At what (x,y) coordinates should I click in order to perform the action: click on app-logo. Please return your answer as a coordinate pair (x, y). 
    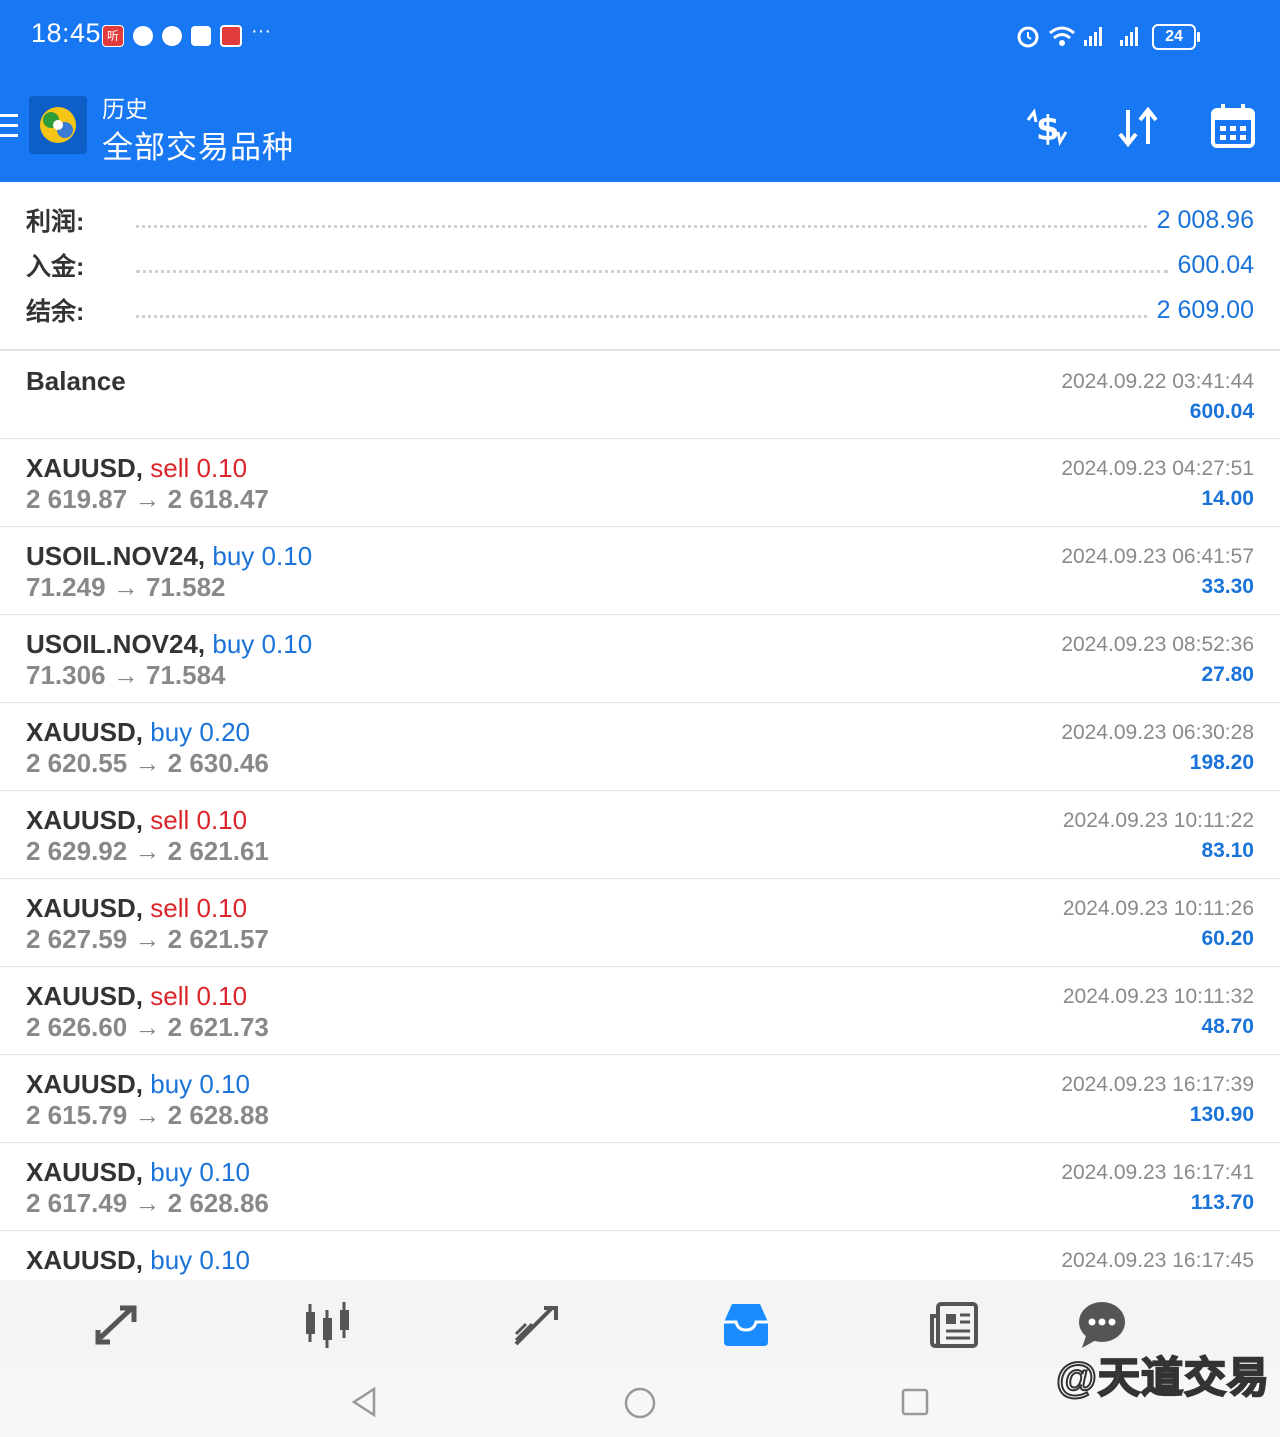
    Looking at the image, I should click on (58, 125).